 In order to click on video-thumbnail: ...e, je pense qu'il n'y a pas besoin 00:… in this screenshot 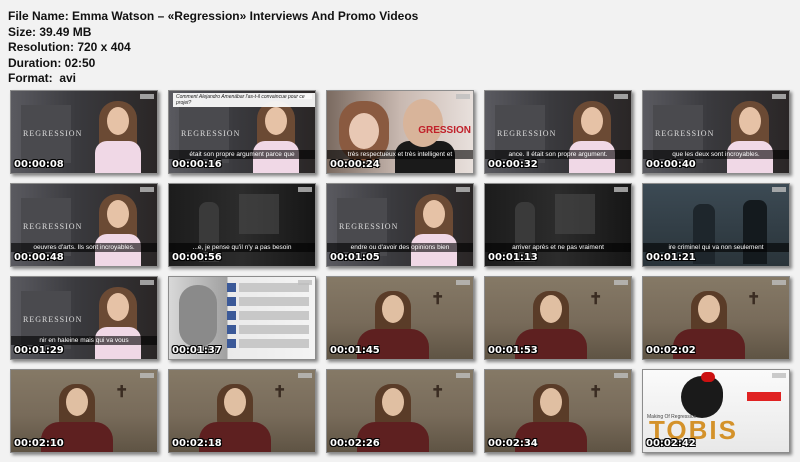, I will do `click(242, 225)`.